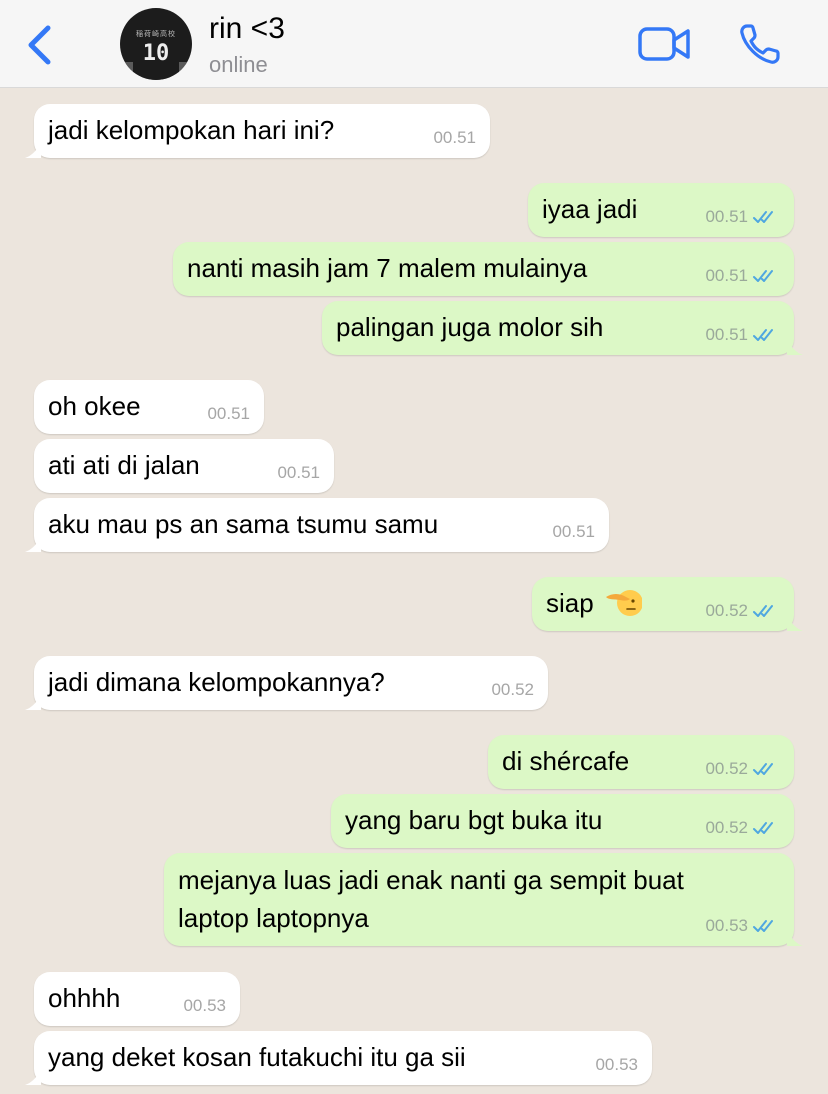 The height and width of the screenshot is (1094, 828). I want to click on message-text: di shércafe, so click(566, 761).